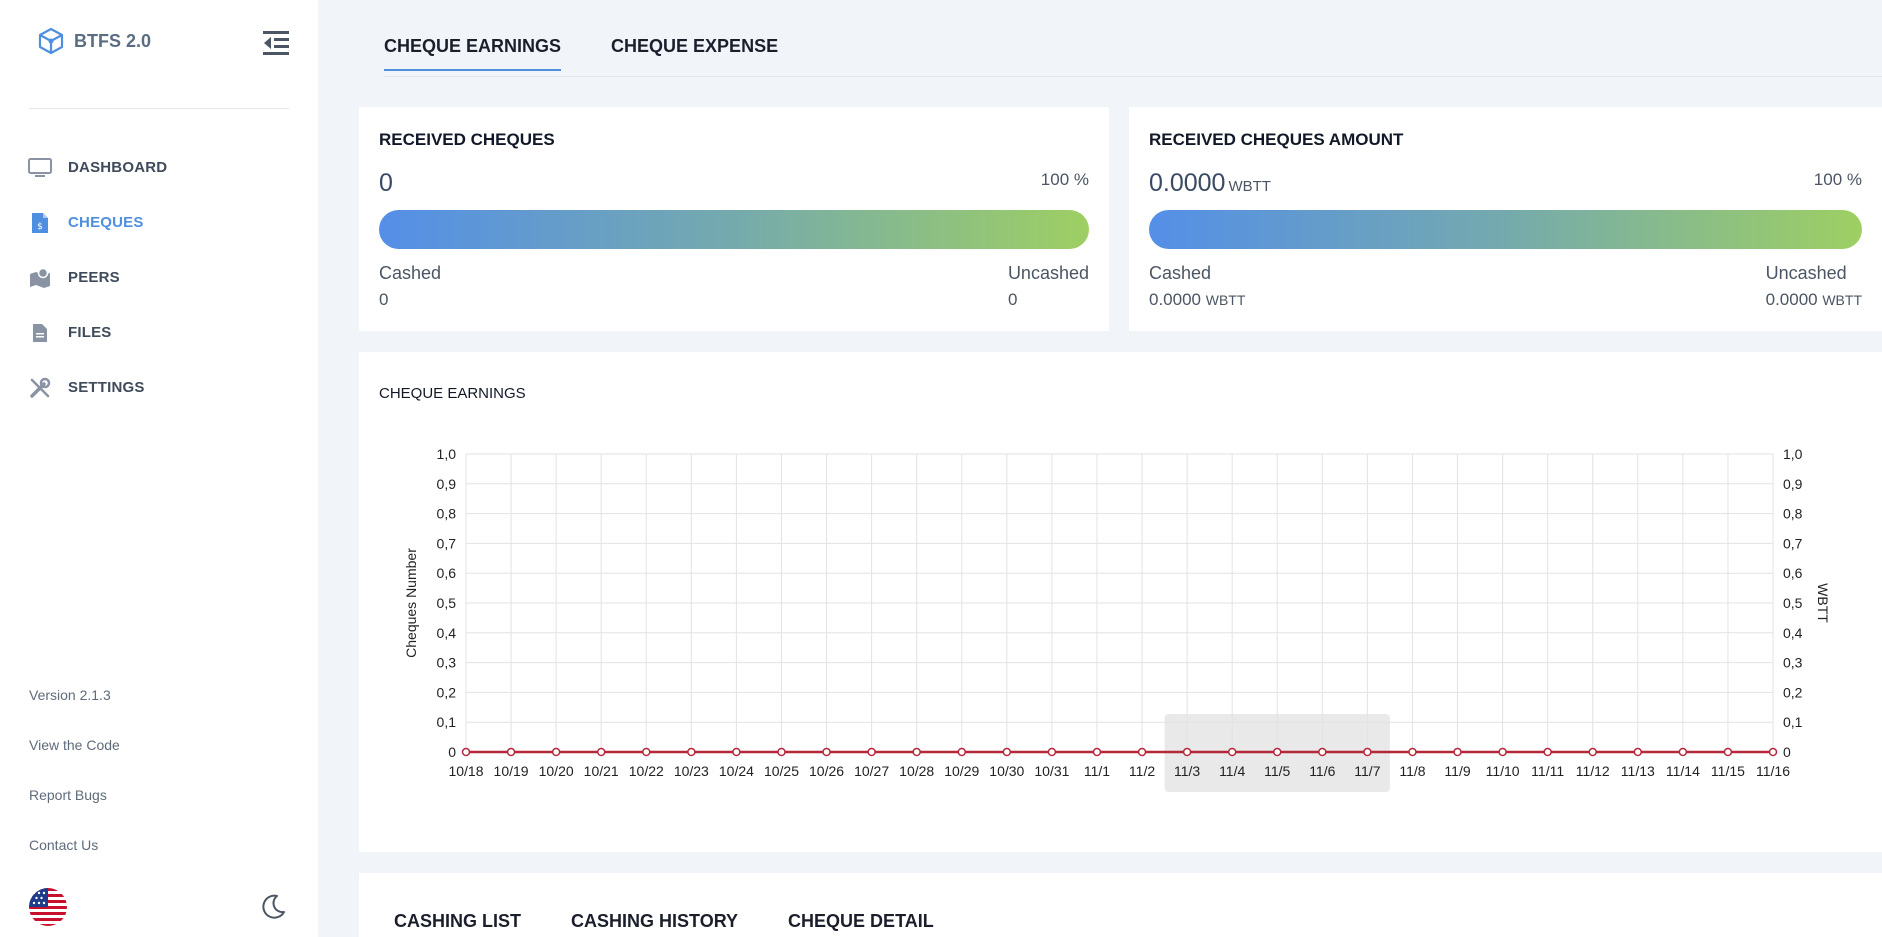 This screenshot has width=1882, height=937. What do you see at coordinates (1837, 179) in the screenshot?
I see `percent-label: 100 %` at bounding box center [1837, 179].